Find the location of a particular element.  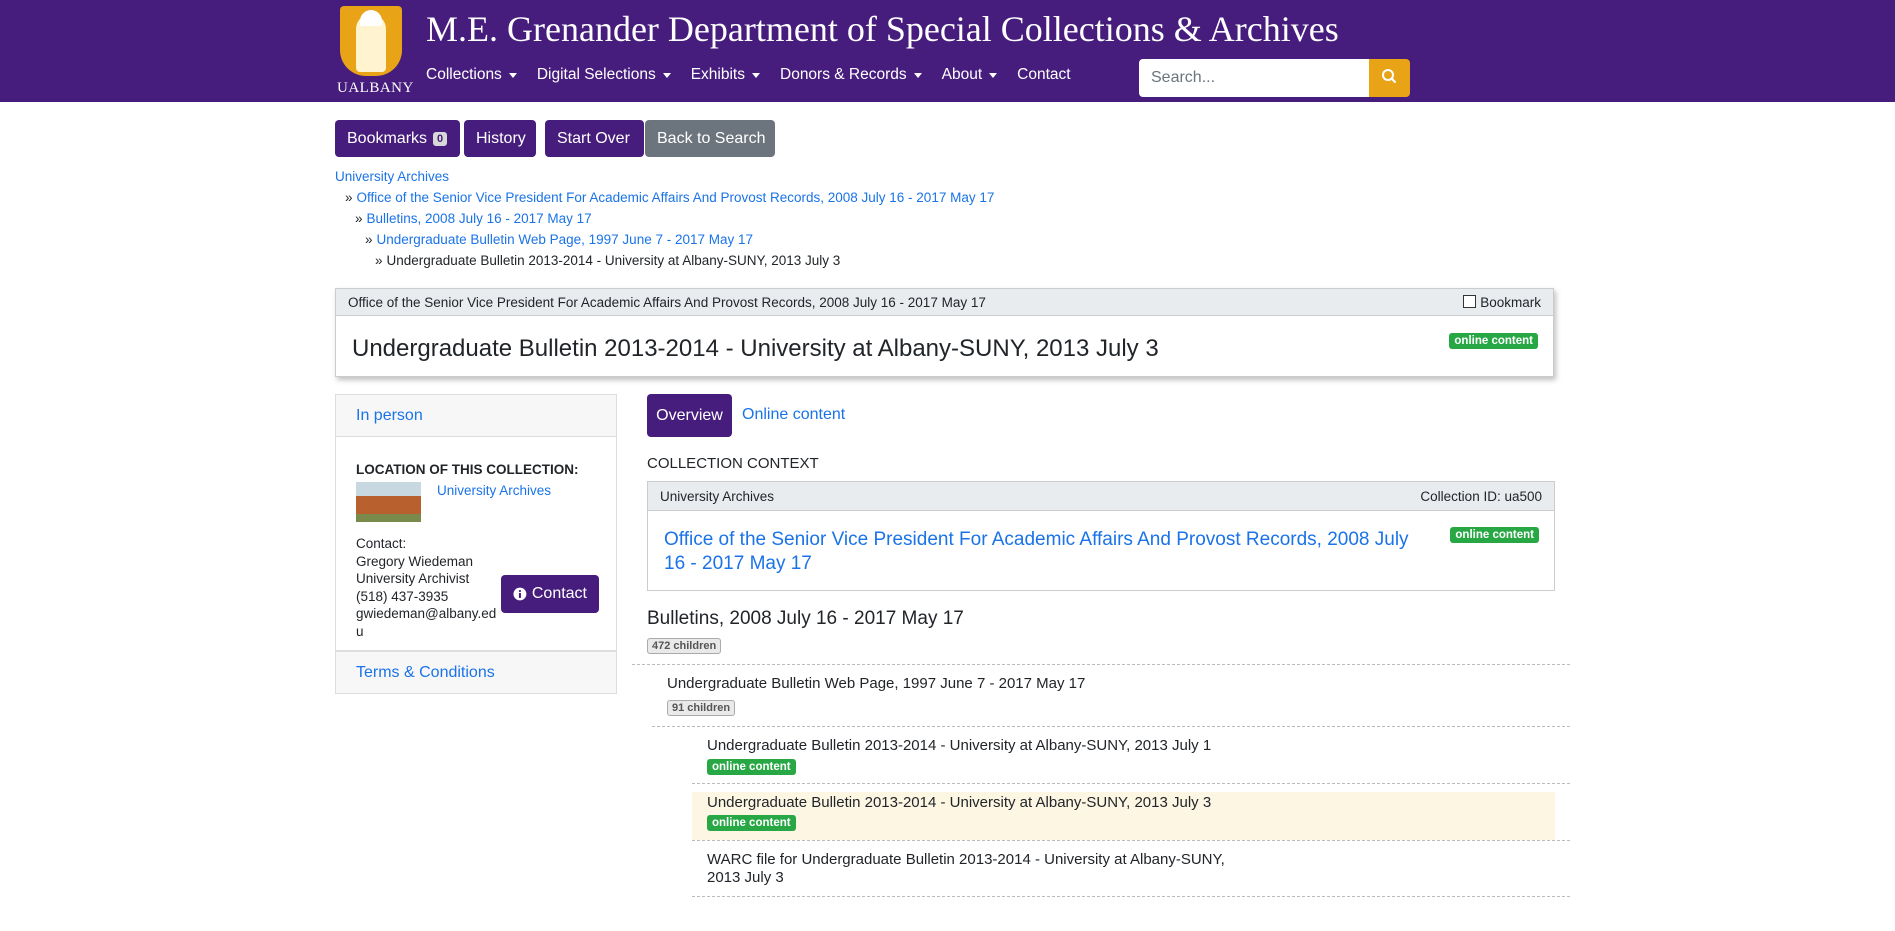

contact-button: Contact is located at coordinates (550, 594).